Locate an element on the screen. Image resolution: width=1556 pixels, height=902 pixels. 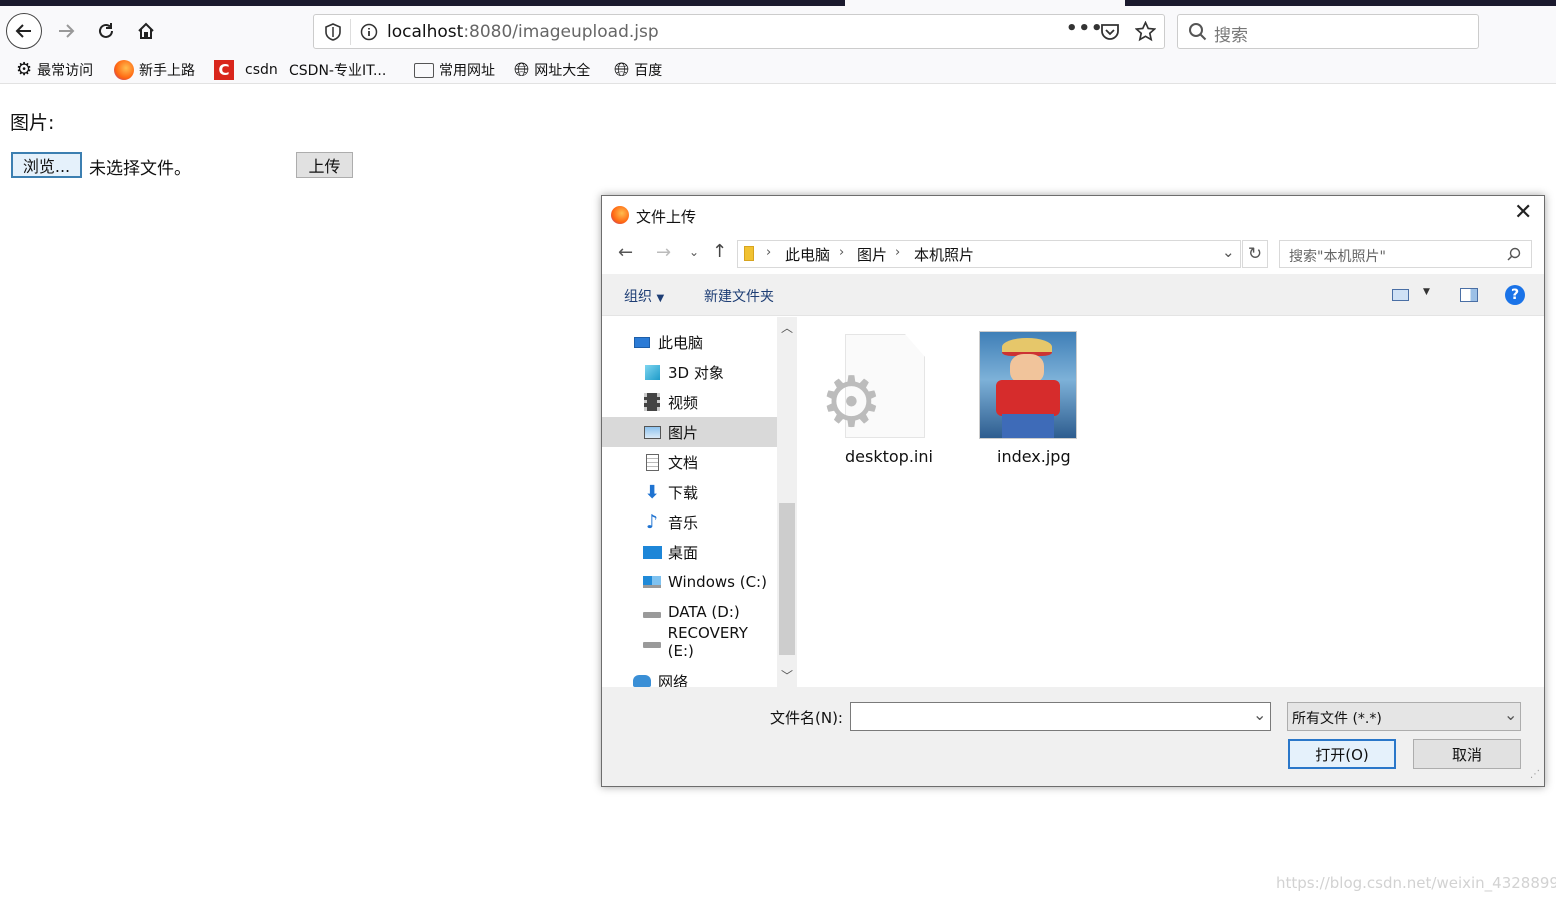
sidebar-item-drive-c: Windows (C:) is located at coordinates (689, 582).